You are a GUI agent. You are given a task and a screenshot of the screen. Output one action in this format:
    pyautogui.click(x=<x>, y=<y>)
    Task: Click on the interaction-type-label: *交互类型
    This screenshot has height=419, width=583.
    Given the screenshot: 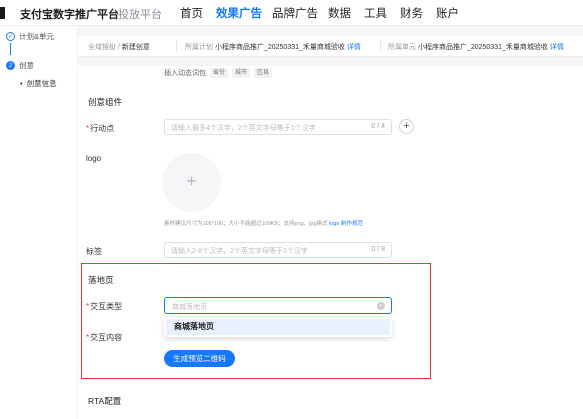 What is the action you would take?
    pyautogui.click(x=104, y=306)
    